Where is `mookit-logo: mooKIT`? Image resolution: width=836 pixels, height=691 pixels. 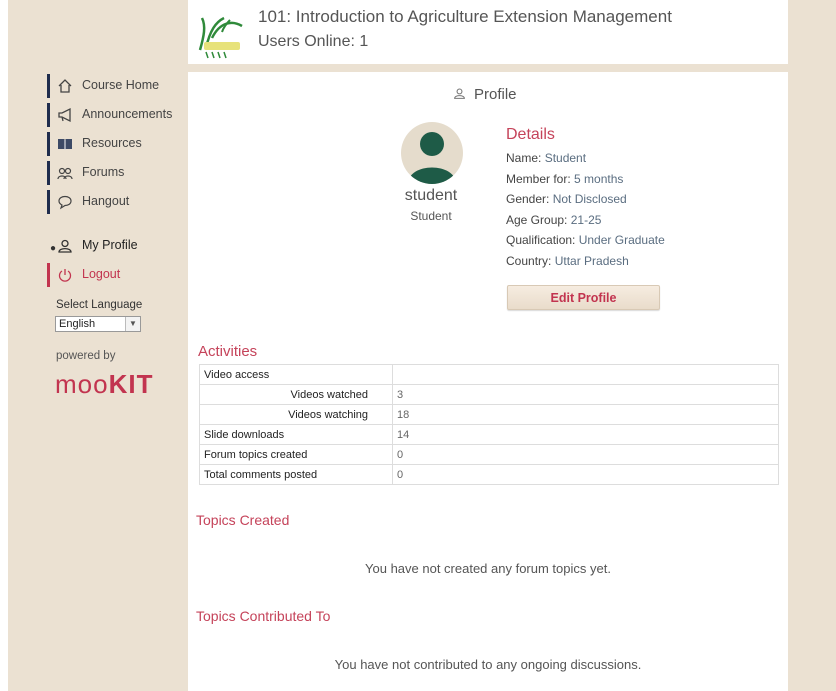 mookit-logo: mooKIT is located at coordinates (104, 384).